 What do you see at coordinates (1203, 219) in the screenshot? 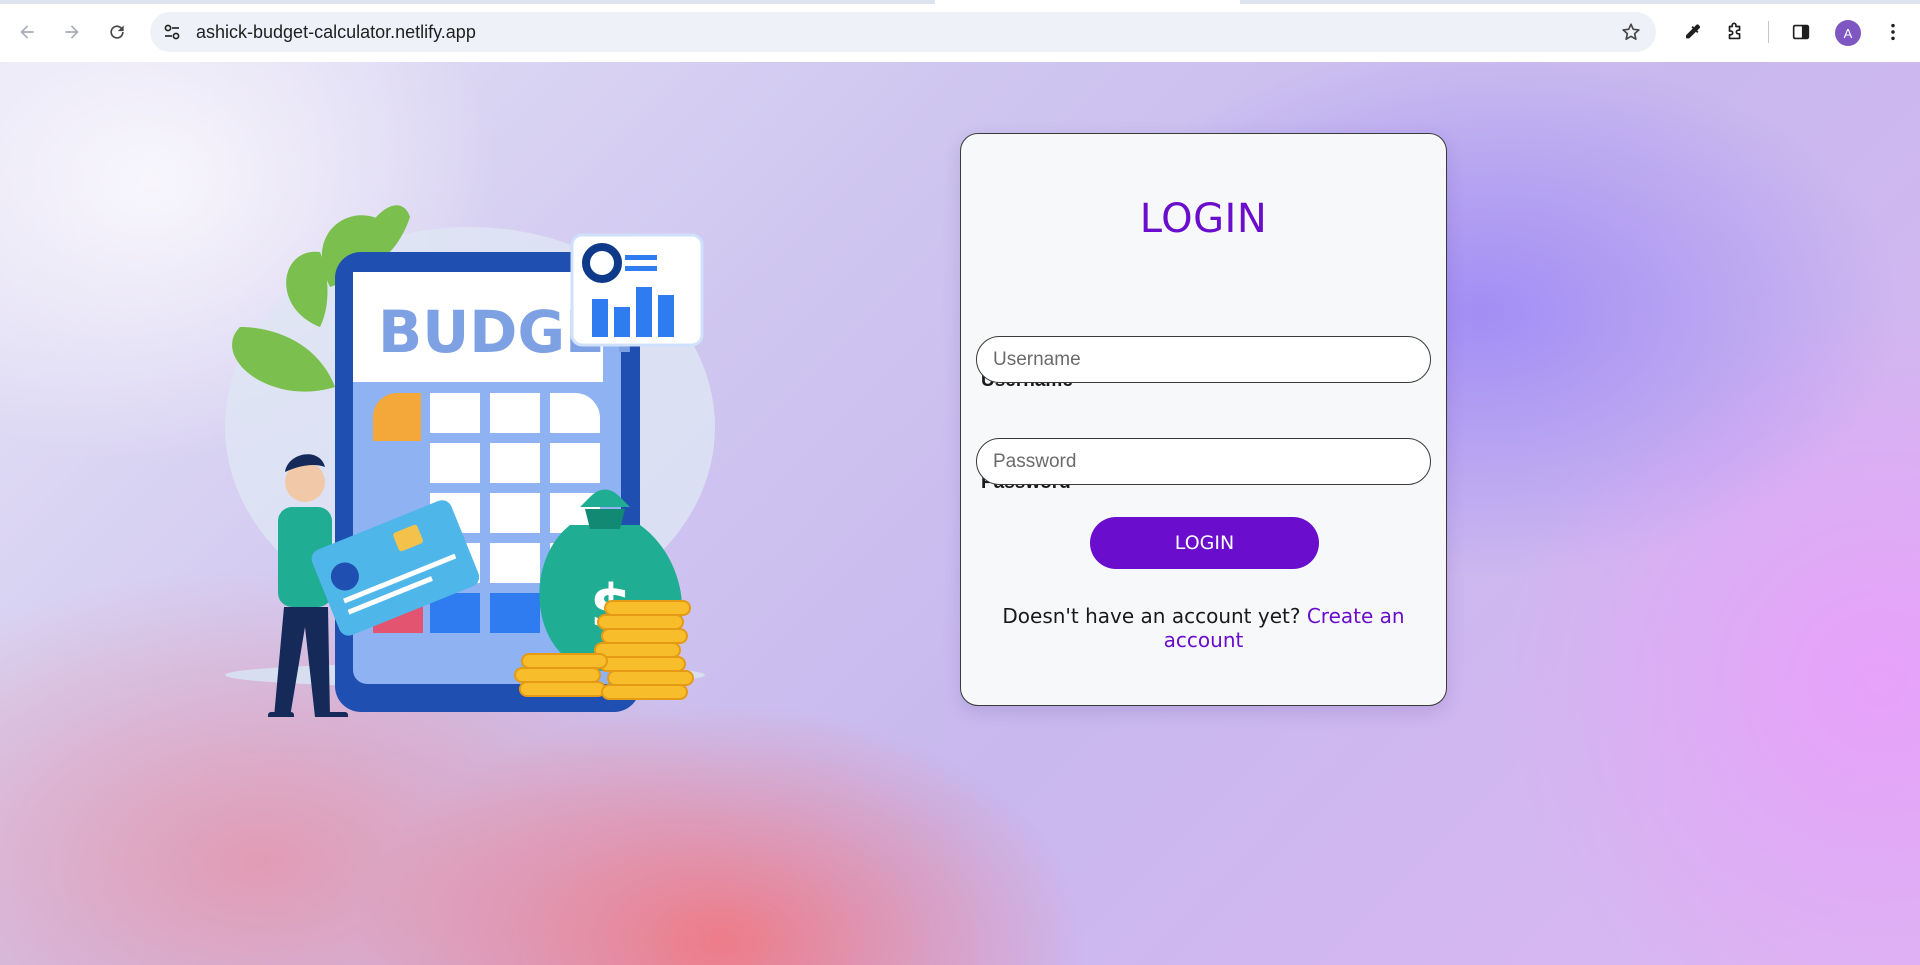
I see `login-title: LOGIN` at bounding box center [1203, 219].